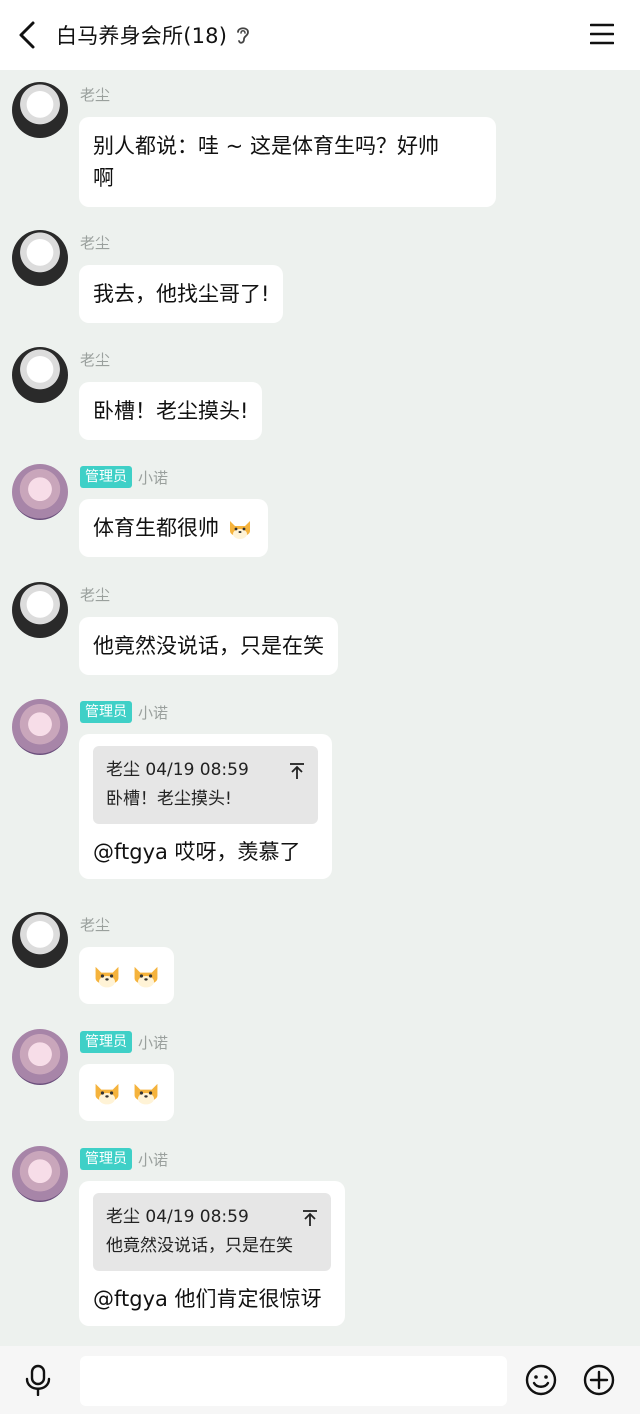 The width and height of the screenshot is (640, 1414). Describe the element at coordinates (243, 35) in the screenshot. I see `ear-icon` at that location.